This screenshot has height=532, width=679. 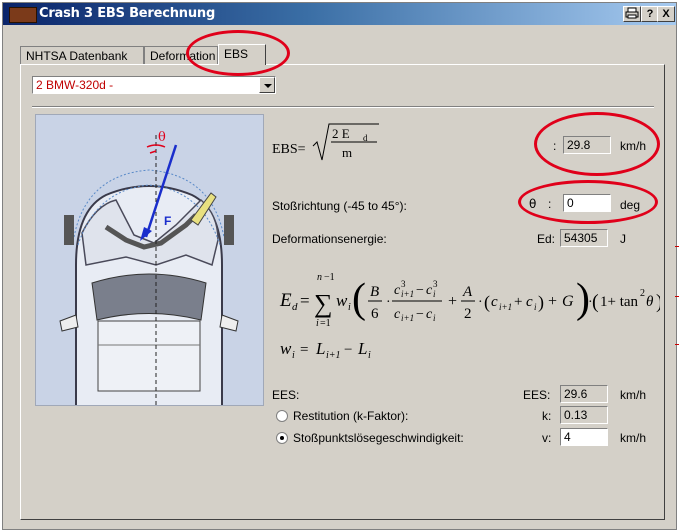 What do you see at coordinates (154, 85) in the screenshot?
I see `vehicle-select: 2 BMW-320d -` at bounding box center [154, 85].